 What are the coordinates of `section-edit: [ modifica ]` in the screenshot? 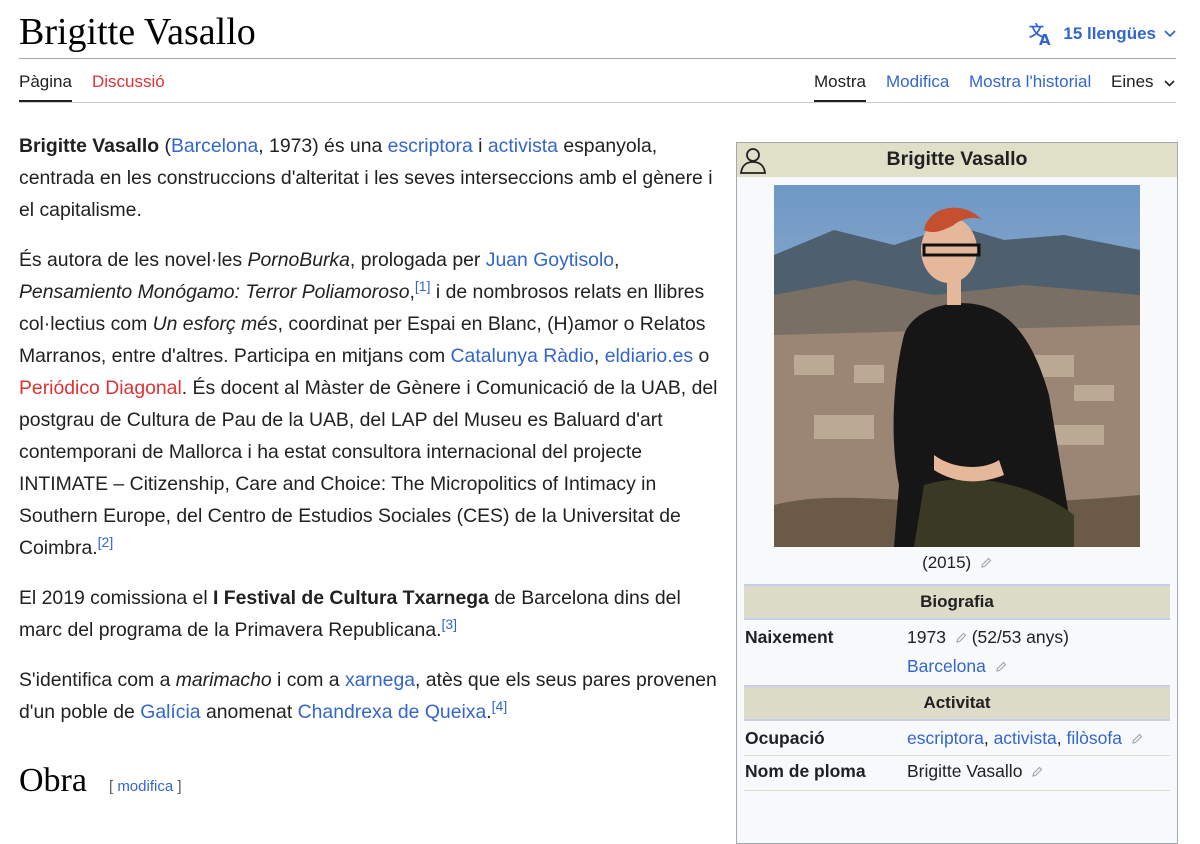 It's located at (145, 786).